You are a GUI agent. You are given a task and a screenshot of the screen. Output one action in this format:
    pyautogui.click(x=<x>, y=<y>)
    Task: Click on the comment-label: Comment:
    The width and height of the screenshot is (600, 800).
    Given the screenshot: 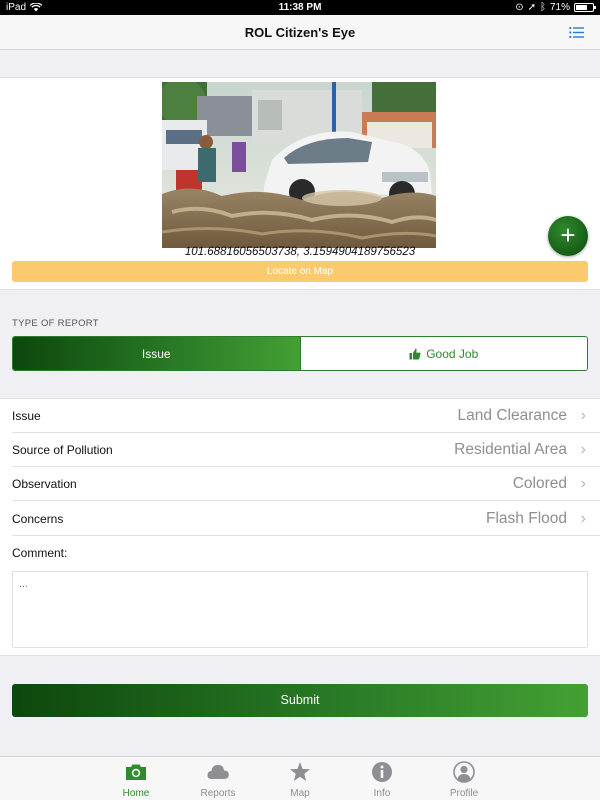 What is the action you would take?
    pyautogui.click(x=40, y=553)
    